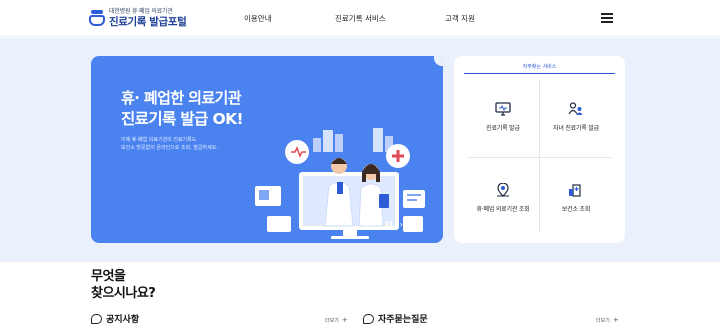  I want to click on notice-section-header: 공지사항, so click(115, 318).